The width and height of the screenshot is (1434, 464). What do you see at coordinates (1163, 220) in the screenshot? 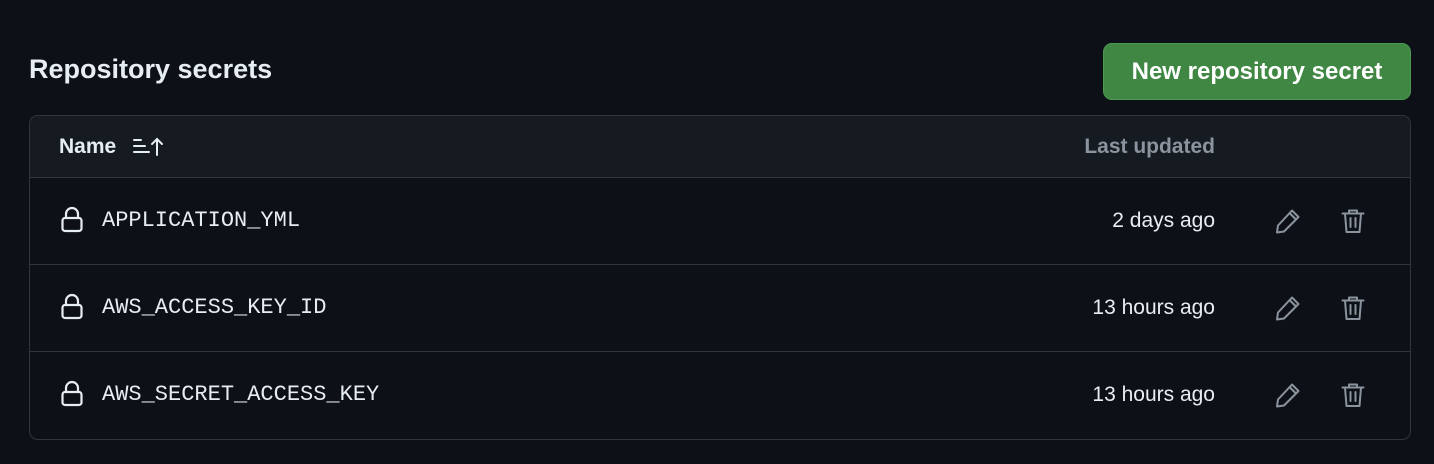
I see `secret-updated: 2 days ago` at bounding box center [1163, 220].